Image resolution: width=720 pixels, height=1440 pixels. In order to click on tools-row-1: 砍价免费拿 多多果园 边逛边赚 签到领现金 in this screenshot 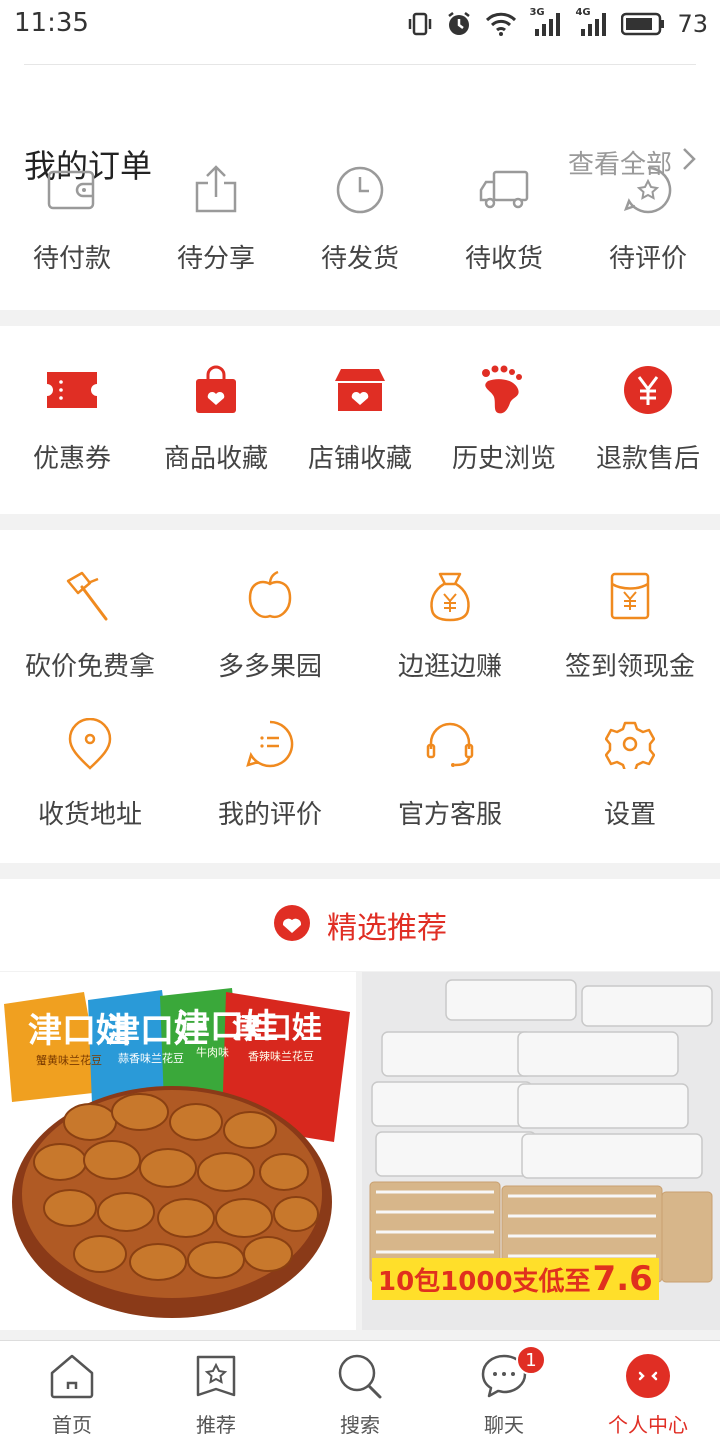, I will do `click(360, 625)`.